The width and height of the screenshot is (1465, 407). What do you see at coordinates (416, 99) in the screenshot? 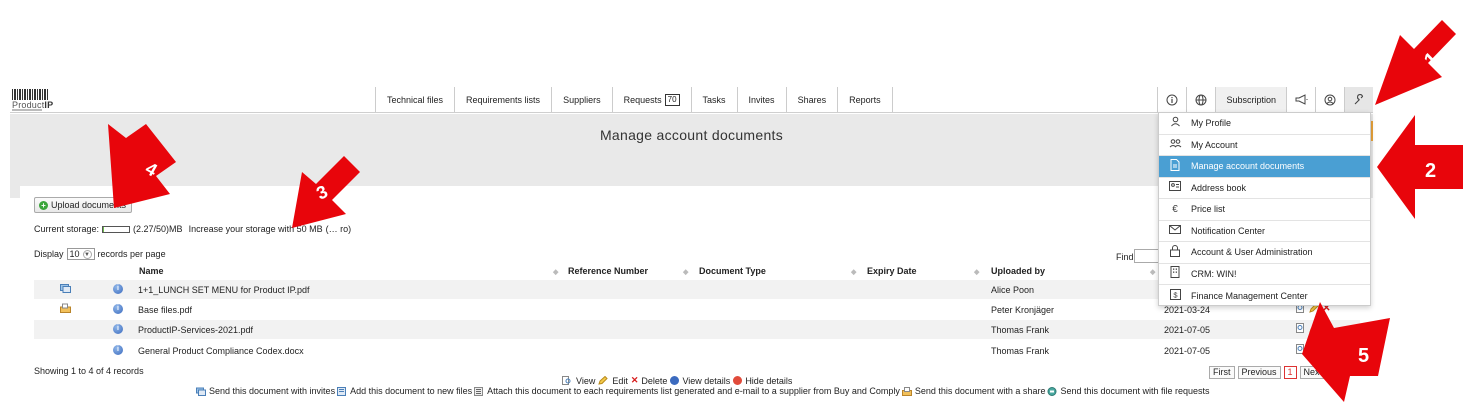
I see `nav-technical-files: Technical files` at bounding box center [416, 99].